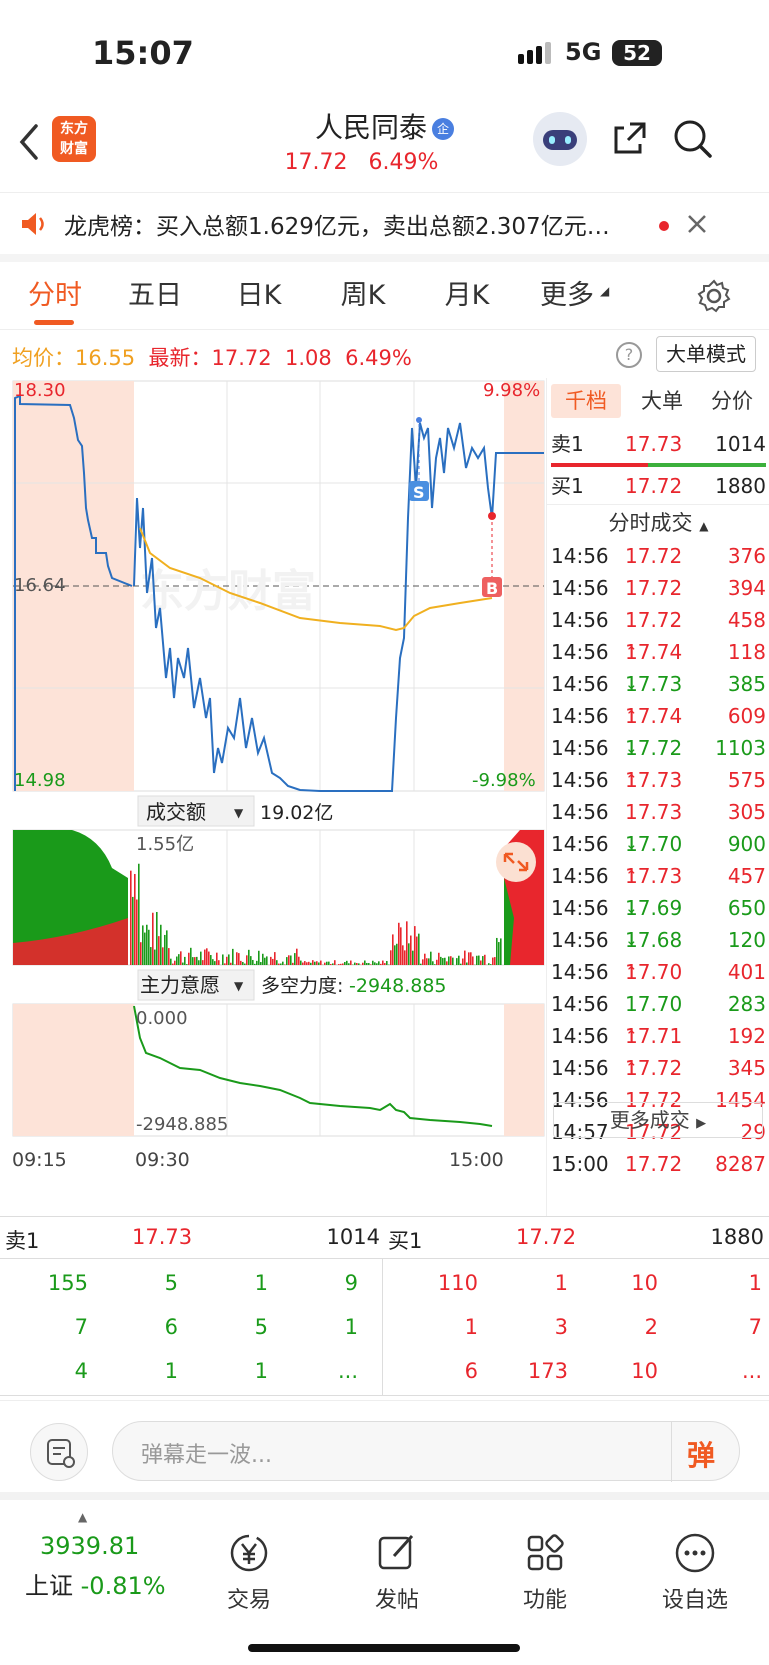 This screenshot has height=1665, width=769. I want to click on tab-depth: 千档, so click(586, 401).